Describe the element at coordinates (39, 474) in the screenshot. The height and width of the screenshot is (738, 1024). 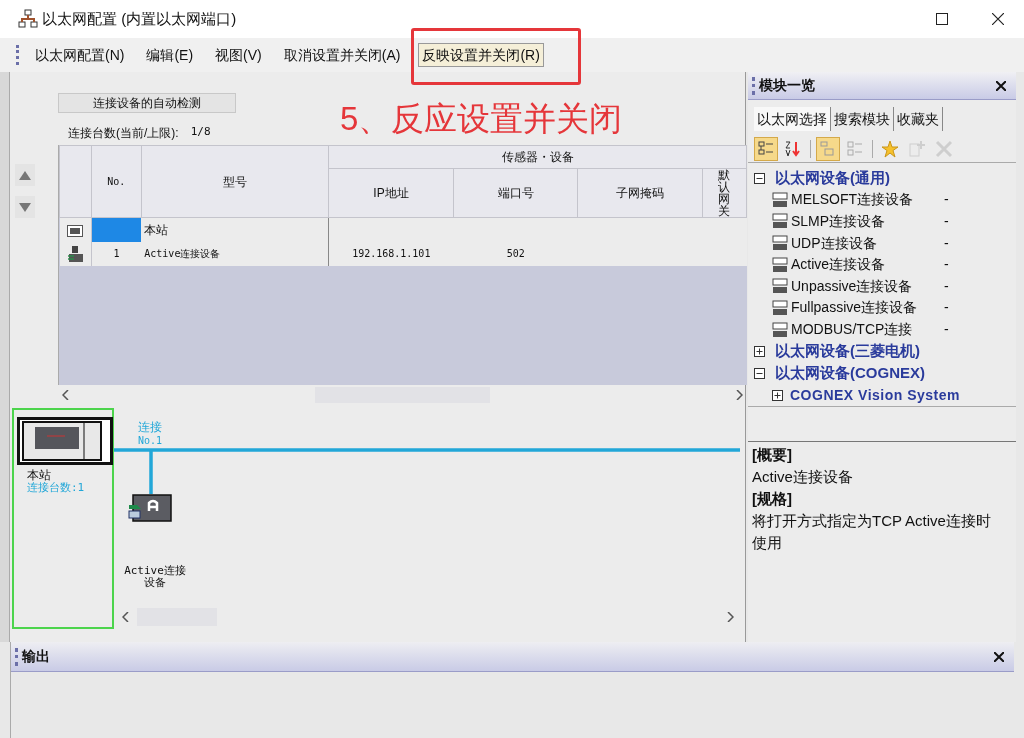
I see `station-label: 本站` at that location.